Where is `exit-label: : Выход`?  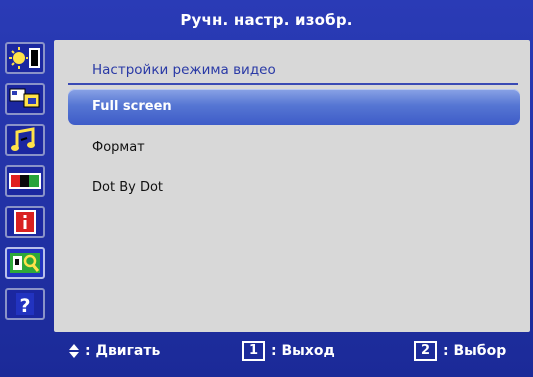 exit-label: : Выход is located at coordinates (303, 351).